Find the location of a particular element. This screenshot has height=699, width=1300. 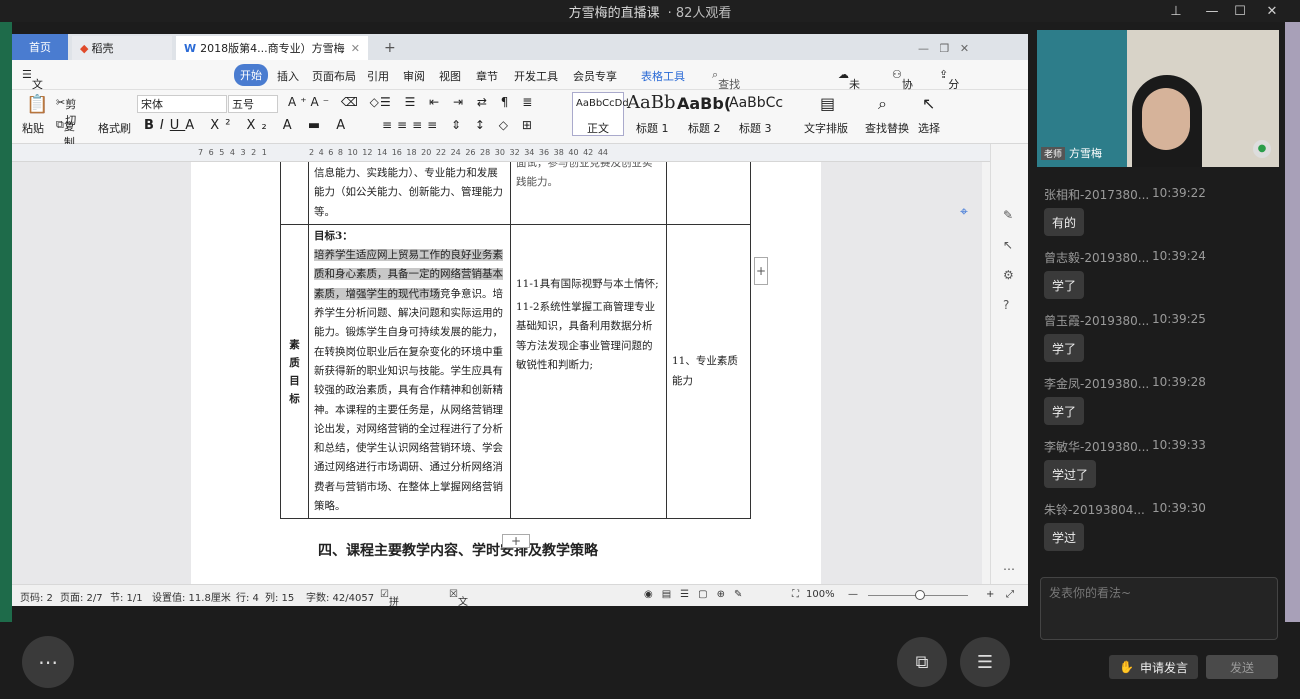

menu-reference: 引用 is located at coordinates (378, 76).